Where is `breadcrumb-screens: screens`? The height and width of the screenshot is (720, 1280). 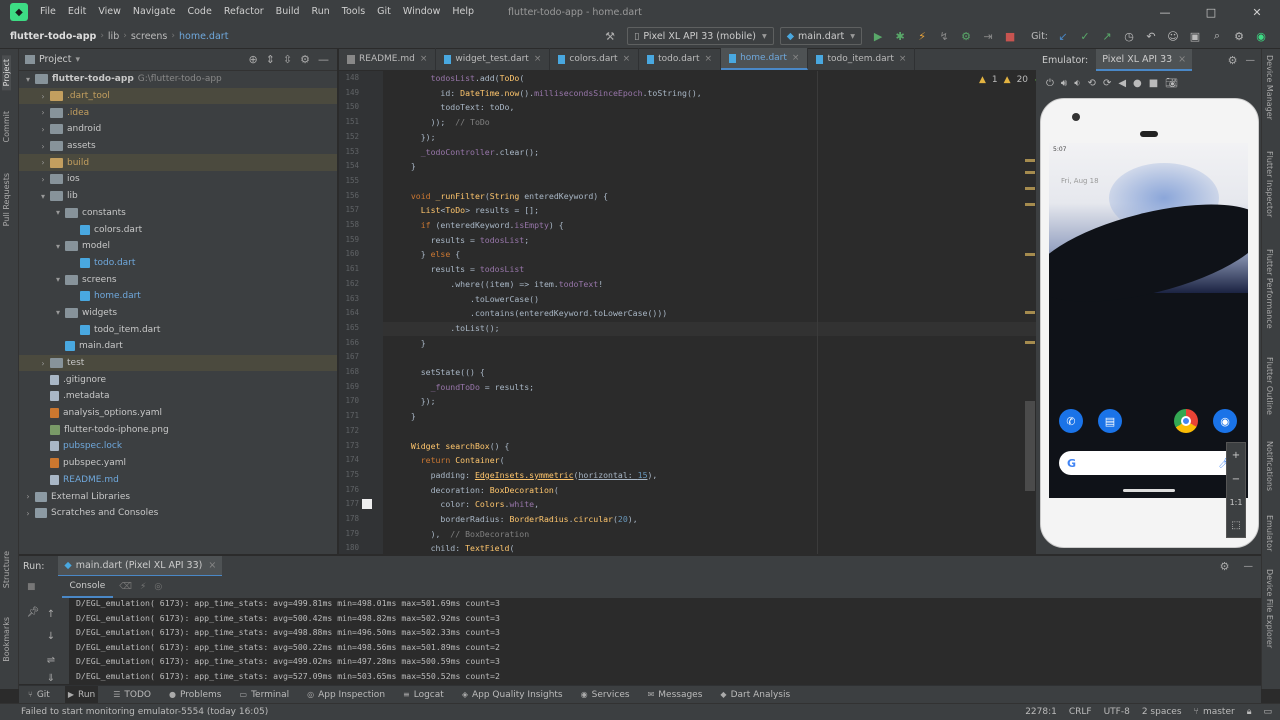 breadcrumb-screens: screens is located at coordinates (149, 36).